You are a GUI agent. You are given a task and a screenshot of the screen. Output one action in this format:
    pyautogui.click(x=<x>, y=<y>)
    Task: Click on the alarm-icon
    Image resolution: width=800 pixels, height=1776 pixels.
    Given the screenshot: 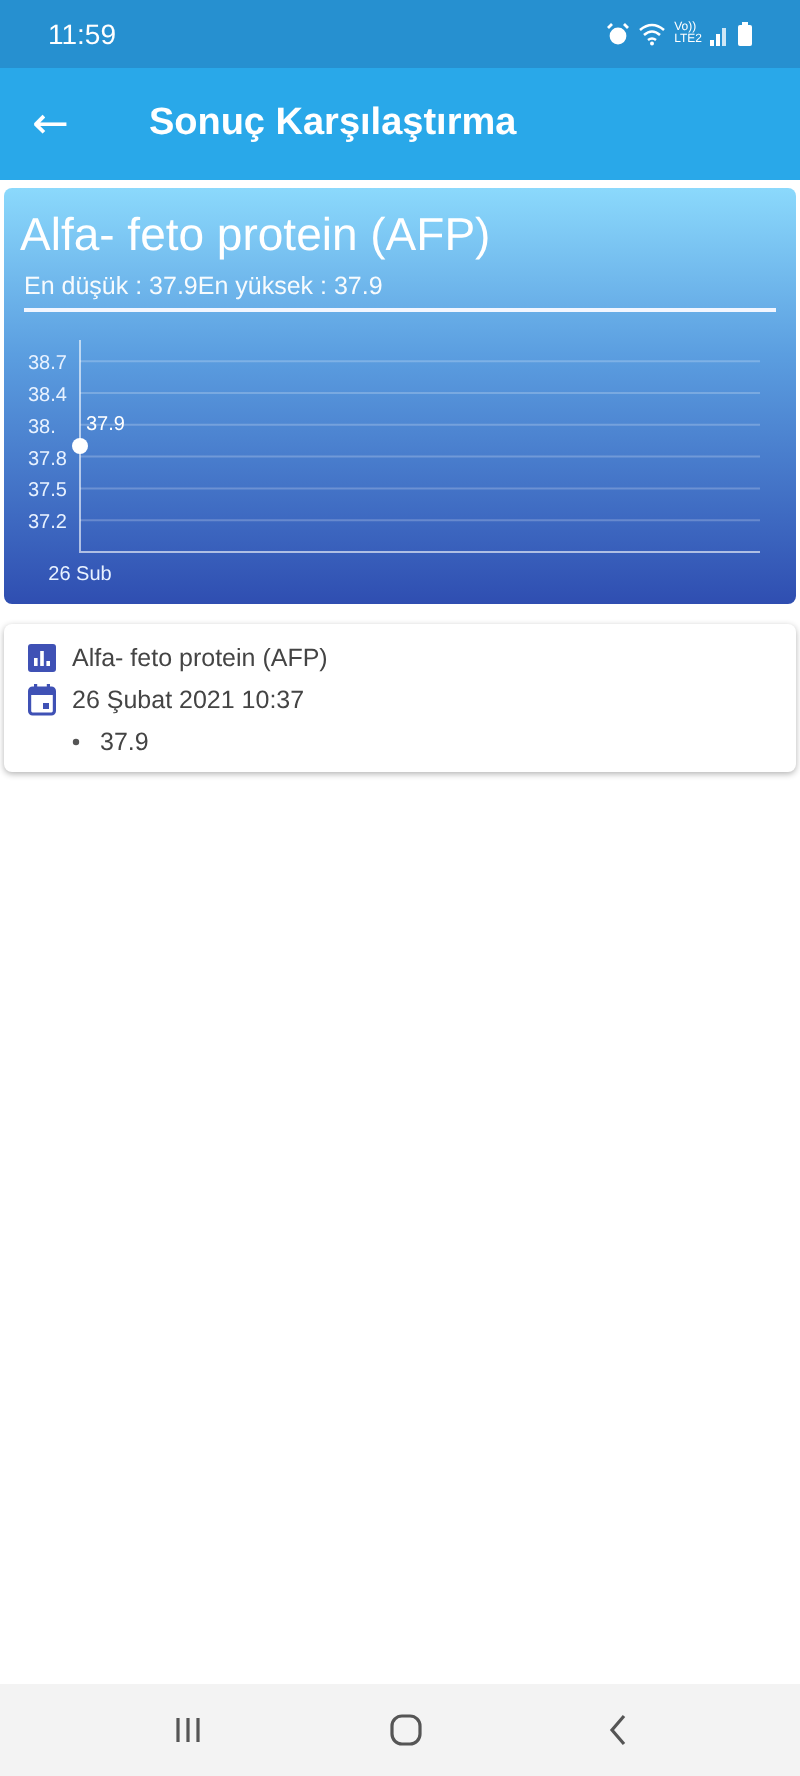 What is the action you would take?
    pyautogui.click(x=618, y=34)
    